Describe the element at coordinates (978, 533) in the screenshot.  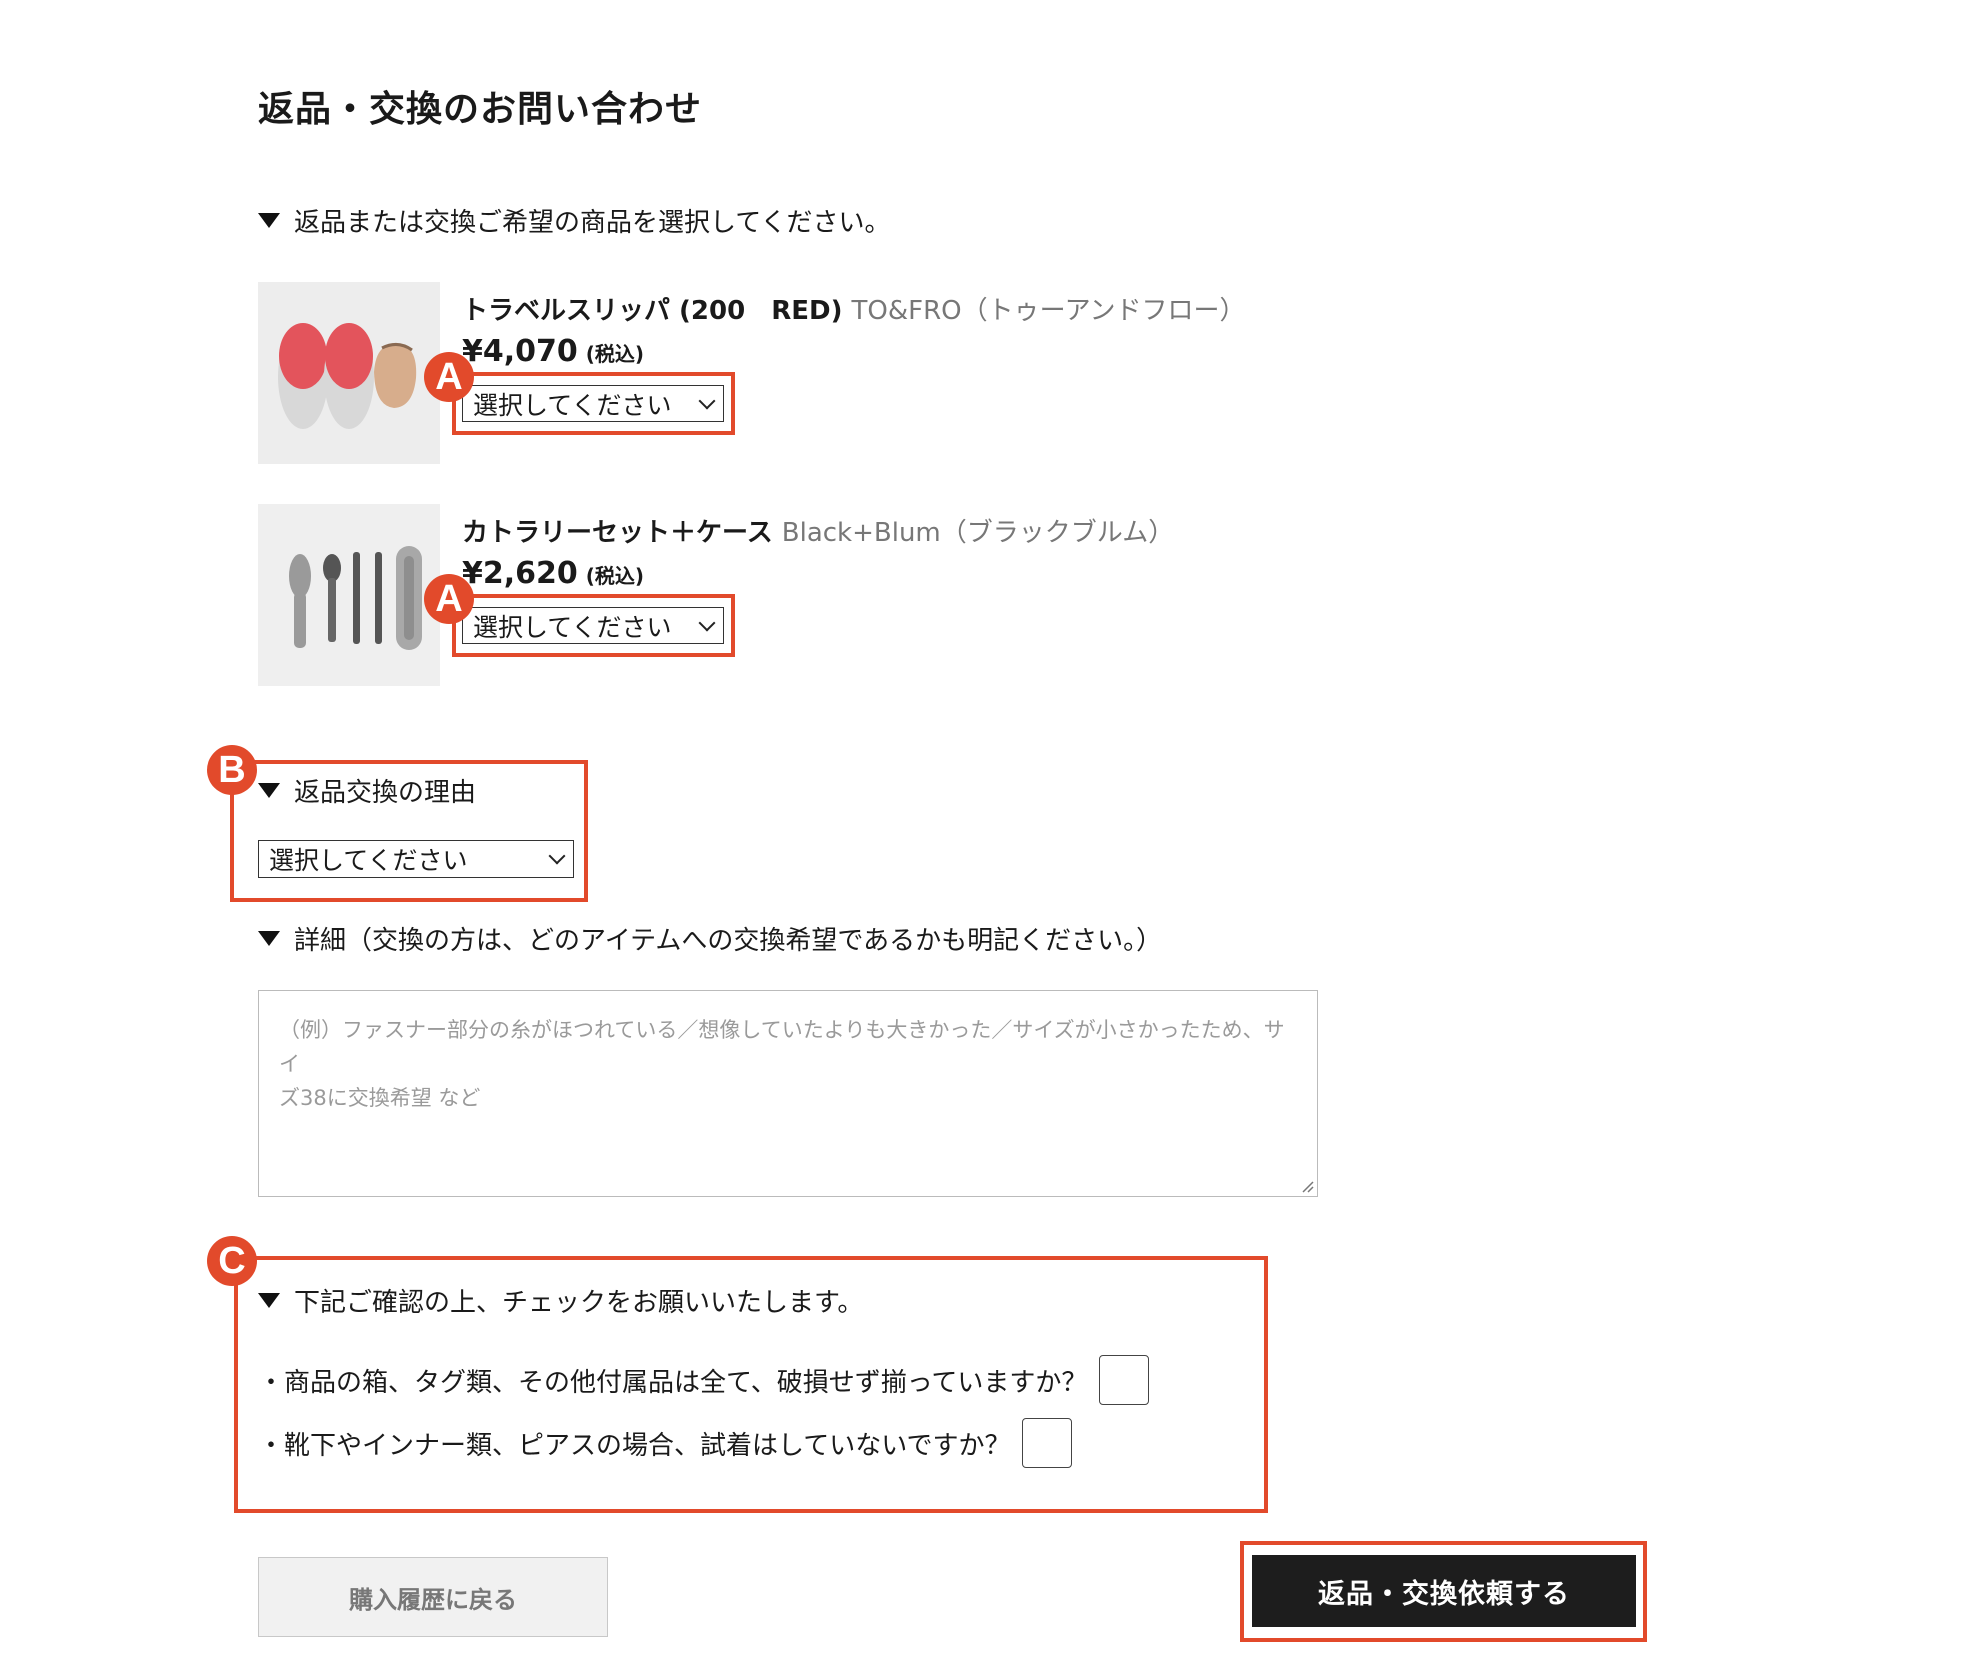
I see `product-brand: Black+Blum（ブラックブルム）` at that location.